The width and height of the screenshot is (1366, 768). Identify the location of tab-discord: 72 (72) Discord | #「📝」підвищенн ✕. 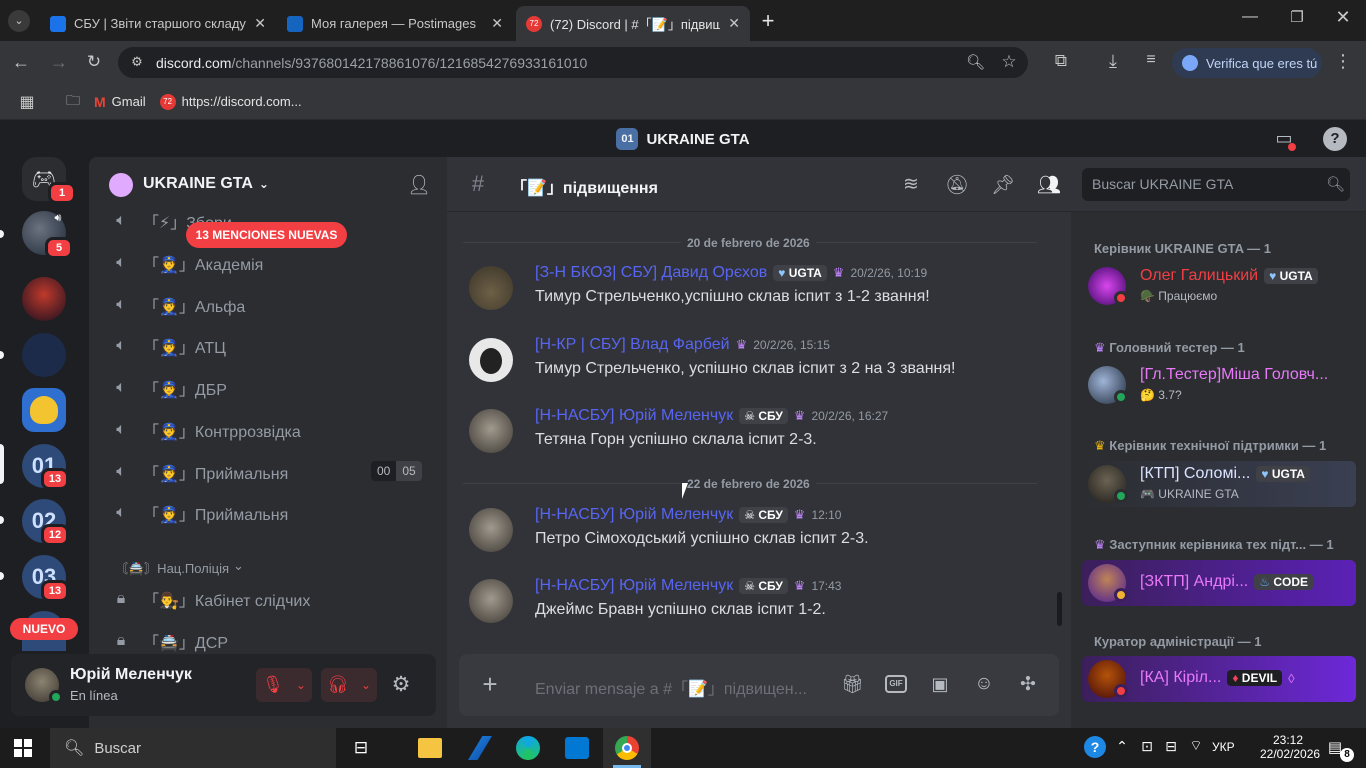
(633, 23).